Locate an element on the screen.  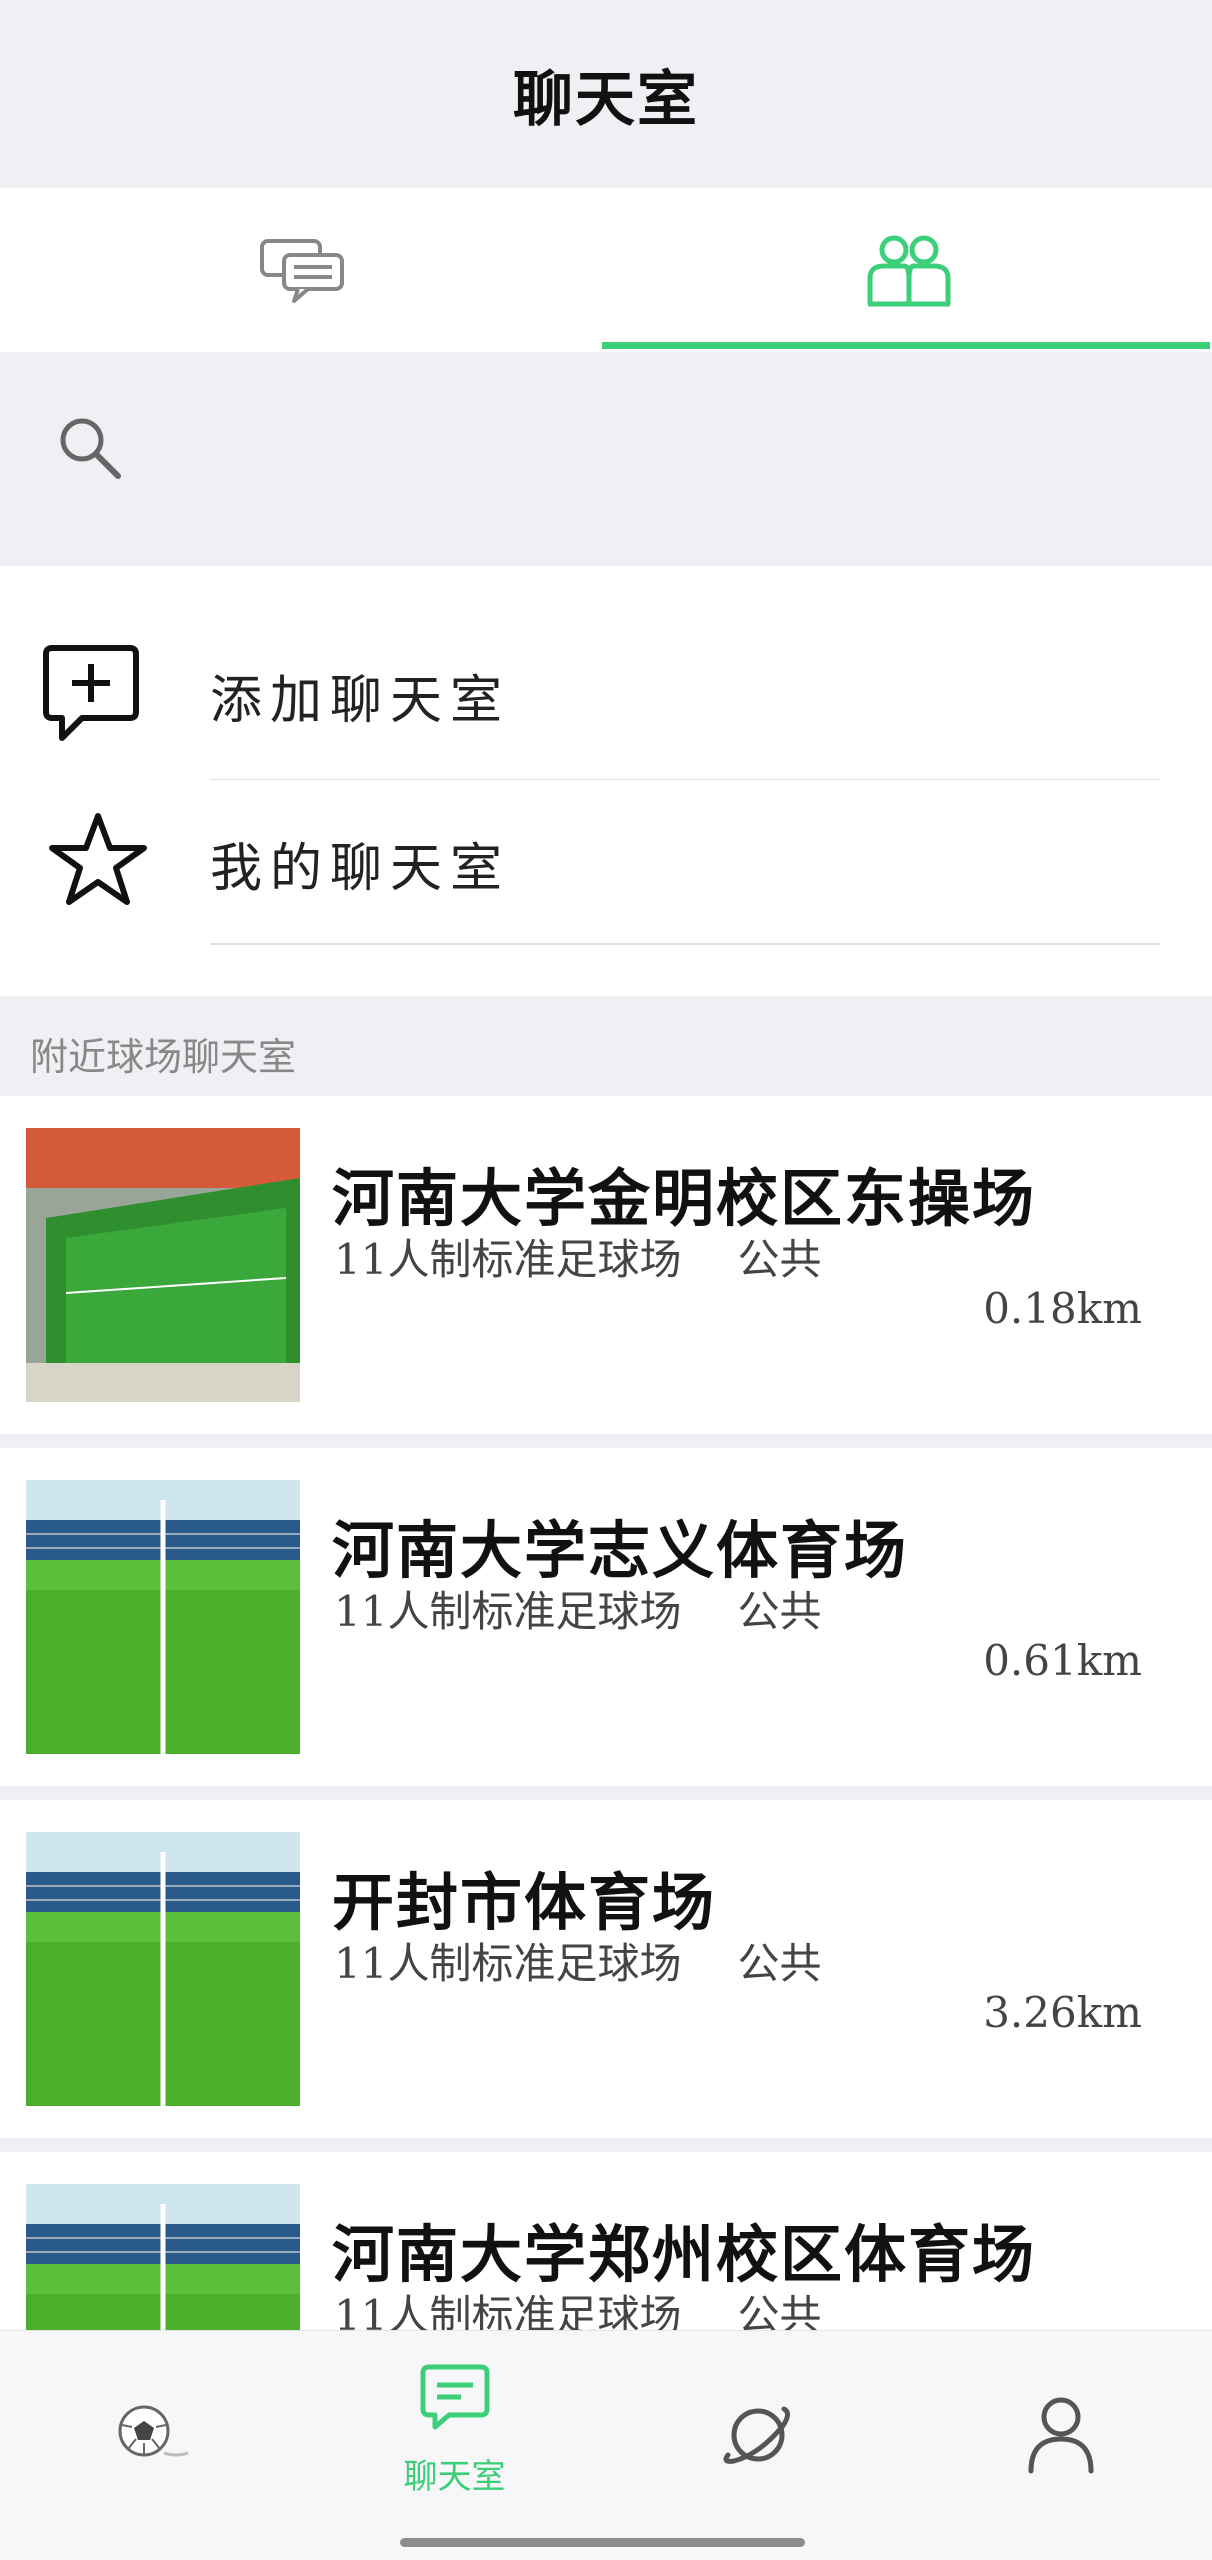
home-indicator is located at coordinates (602, 2542).